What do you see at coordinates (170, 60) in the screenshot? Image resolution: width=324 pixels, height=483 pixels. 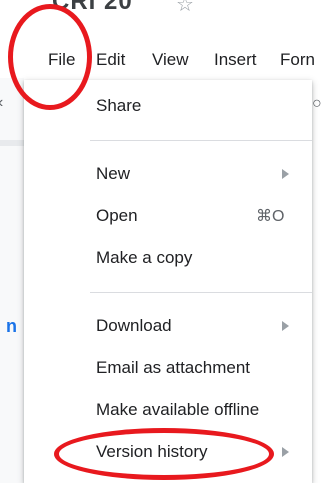 I see `menu-view: View` at bounding box center [170, 60].